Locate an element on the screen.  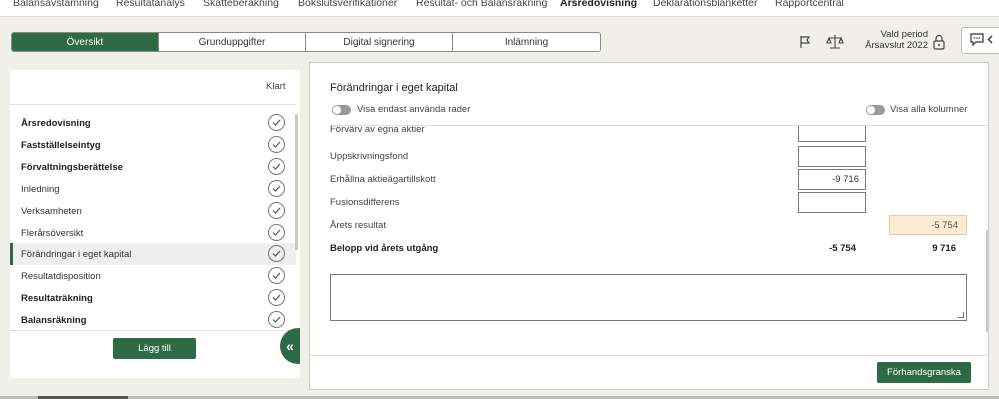
chat-icon is located at coordinates (977, 40).